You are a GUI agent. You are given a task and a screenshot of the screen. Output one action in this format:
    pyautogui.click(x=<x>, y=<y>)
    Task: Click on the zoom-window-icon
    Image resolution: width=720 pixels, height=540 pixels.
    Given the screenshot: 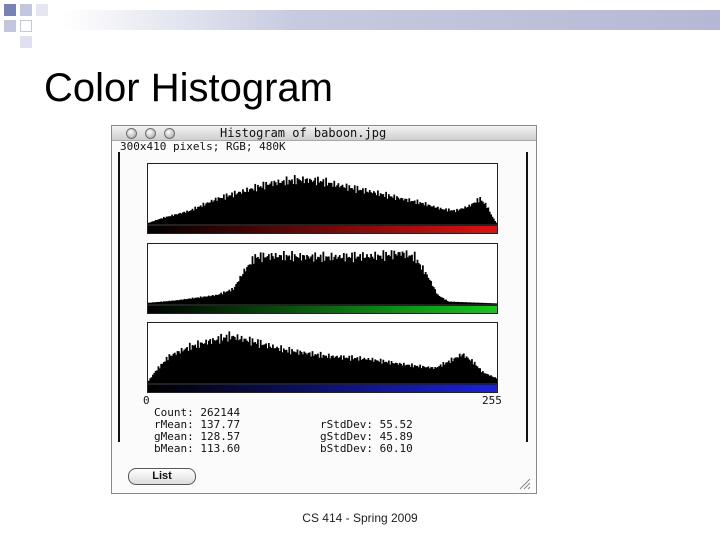 What is the action you would take?
    pyautogui.click(x=169, y=133)
    